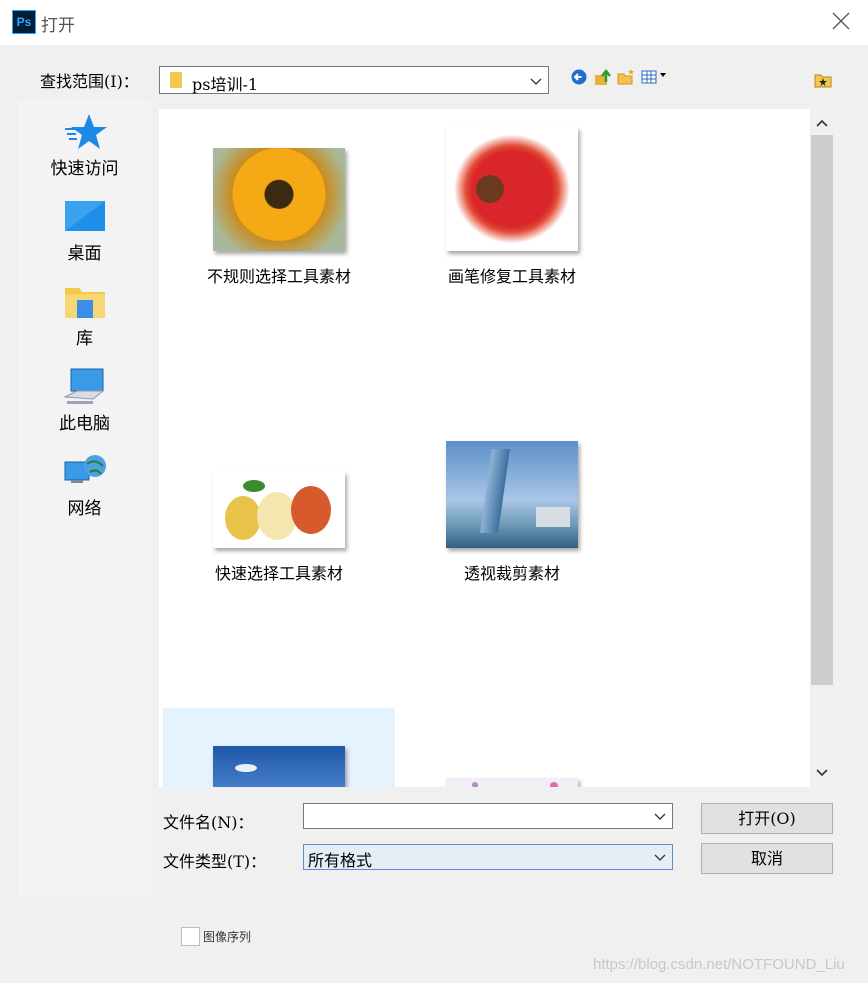 The width and height of the screenshot is (868, 983). I want to click on computer-icon, so click(83, 386).